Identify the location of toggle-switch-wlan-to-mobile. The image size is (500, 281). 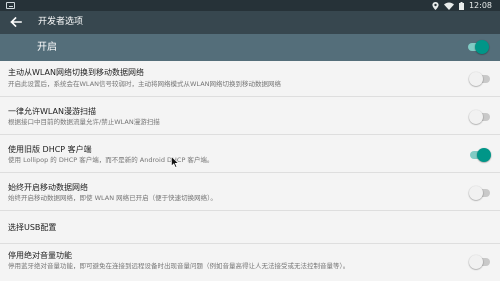
(480, 79).